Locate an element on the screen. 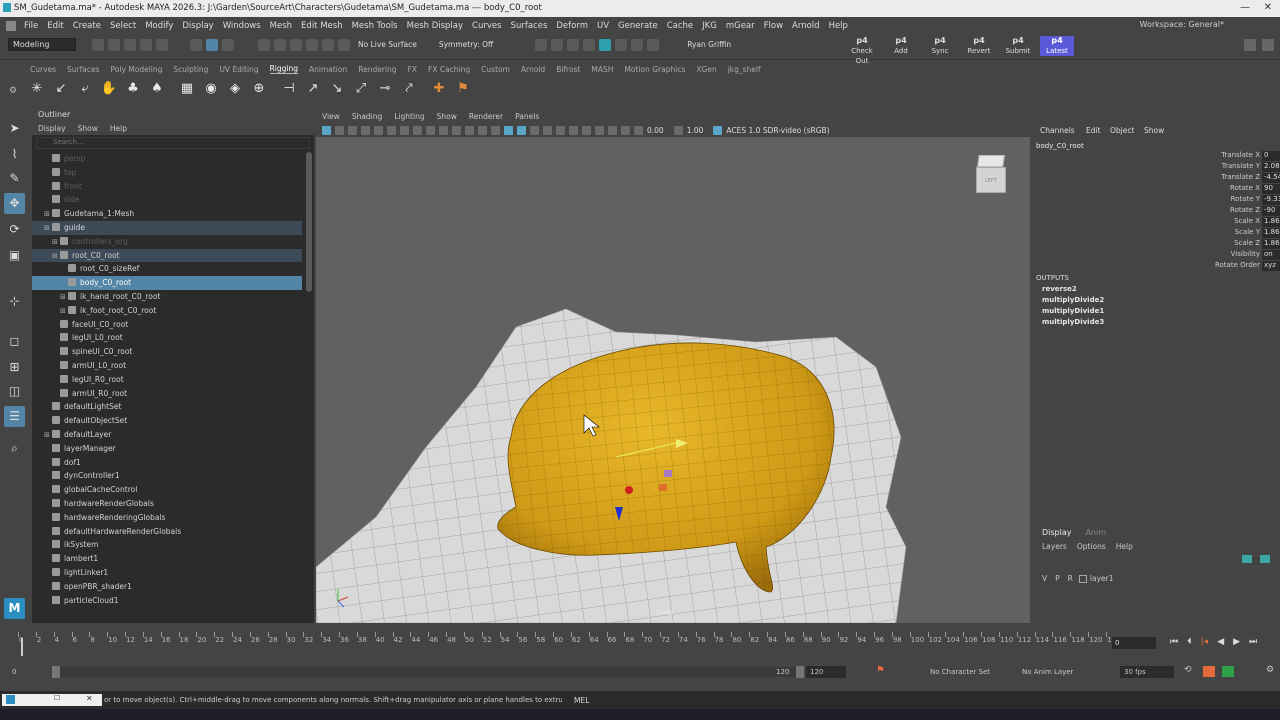 This screenshot has height=720, width=1280. render-settings-icon is located at coordinates (589, 44).